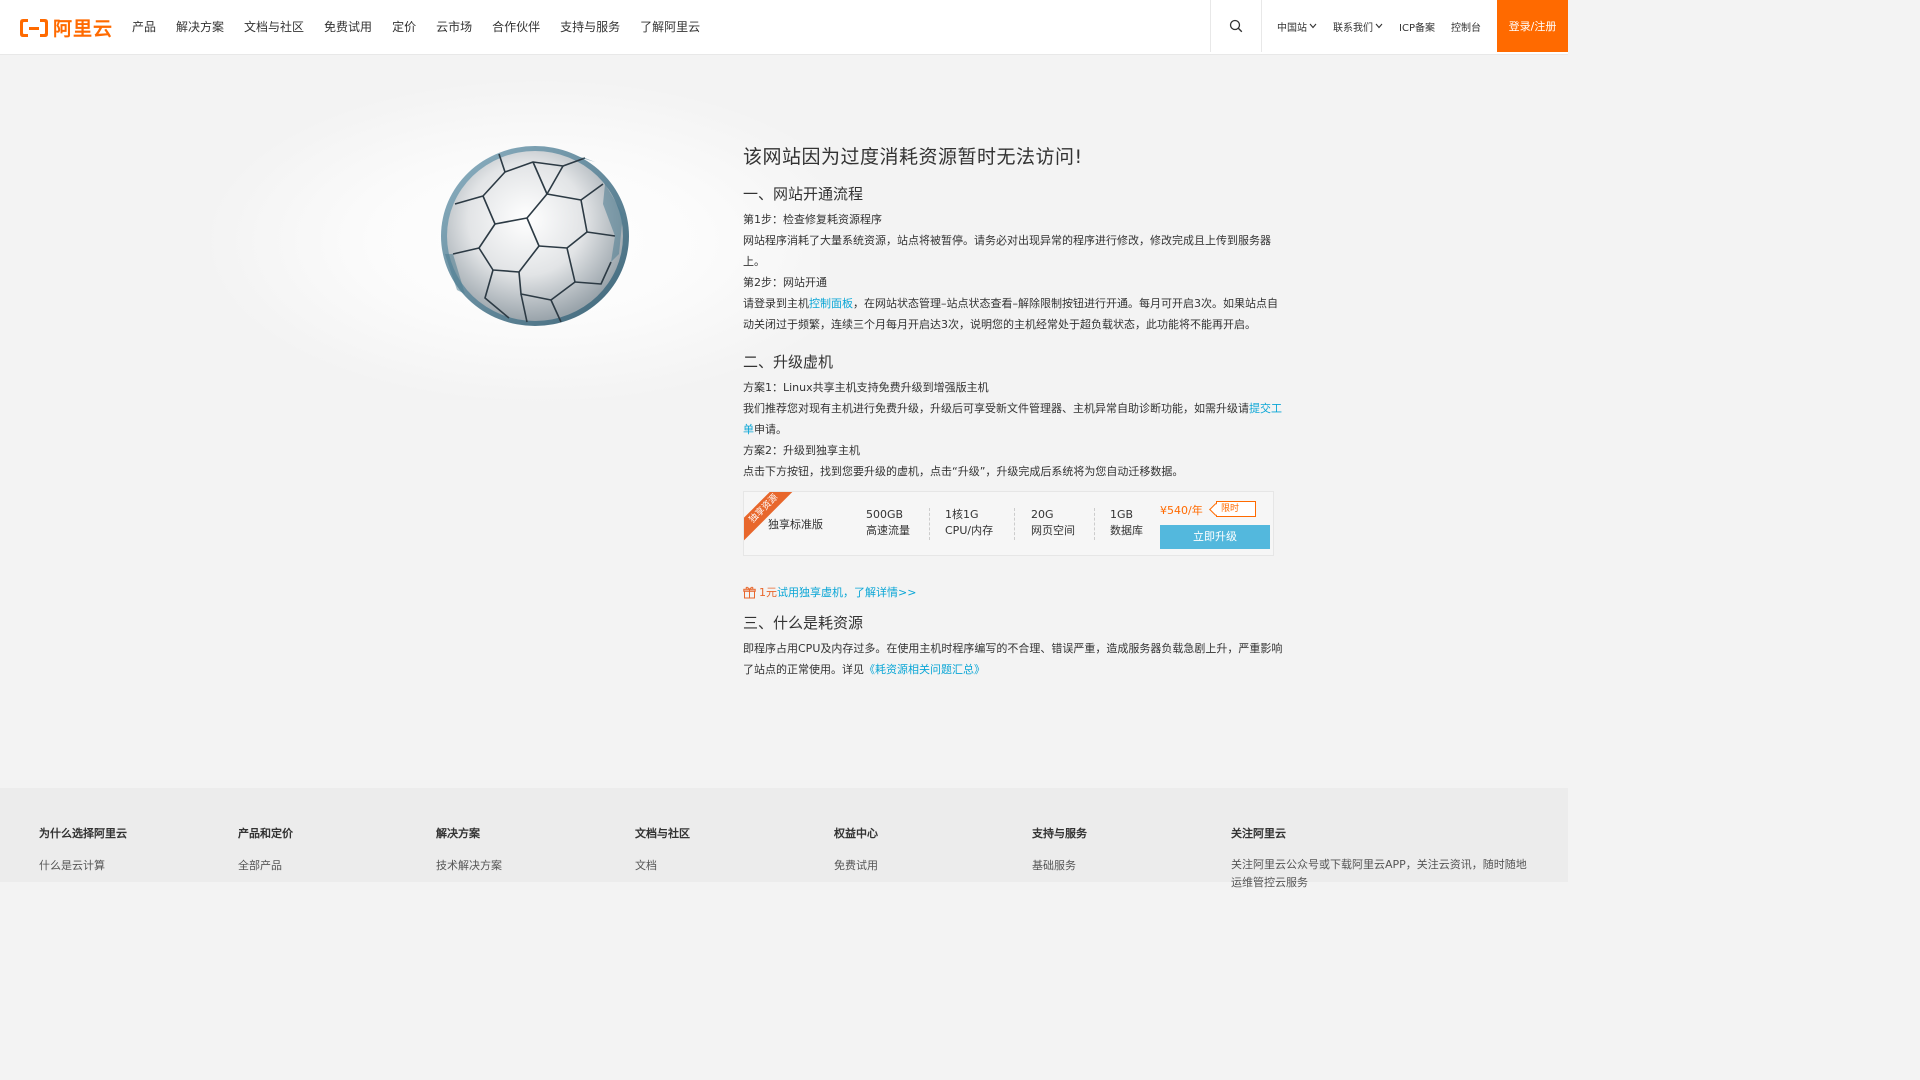 This screenshot has height=1080, width=1920. Describe the element at coordinates (885, 514) in the screenshot. I see `spec-value: 500GB` at that location.